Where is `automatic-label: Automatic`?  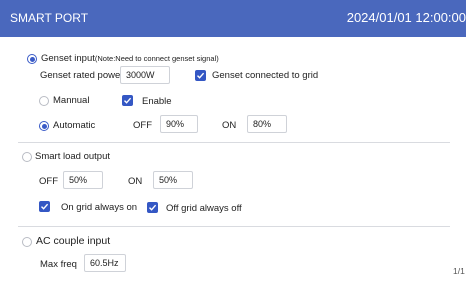
automatic-label: Automatic is located at coordinates (74, 125).